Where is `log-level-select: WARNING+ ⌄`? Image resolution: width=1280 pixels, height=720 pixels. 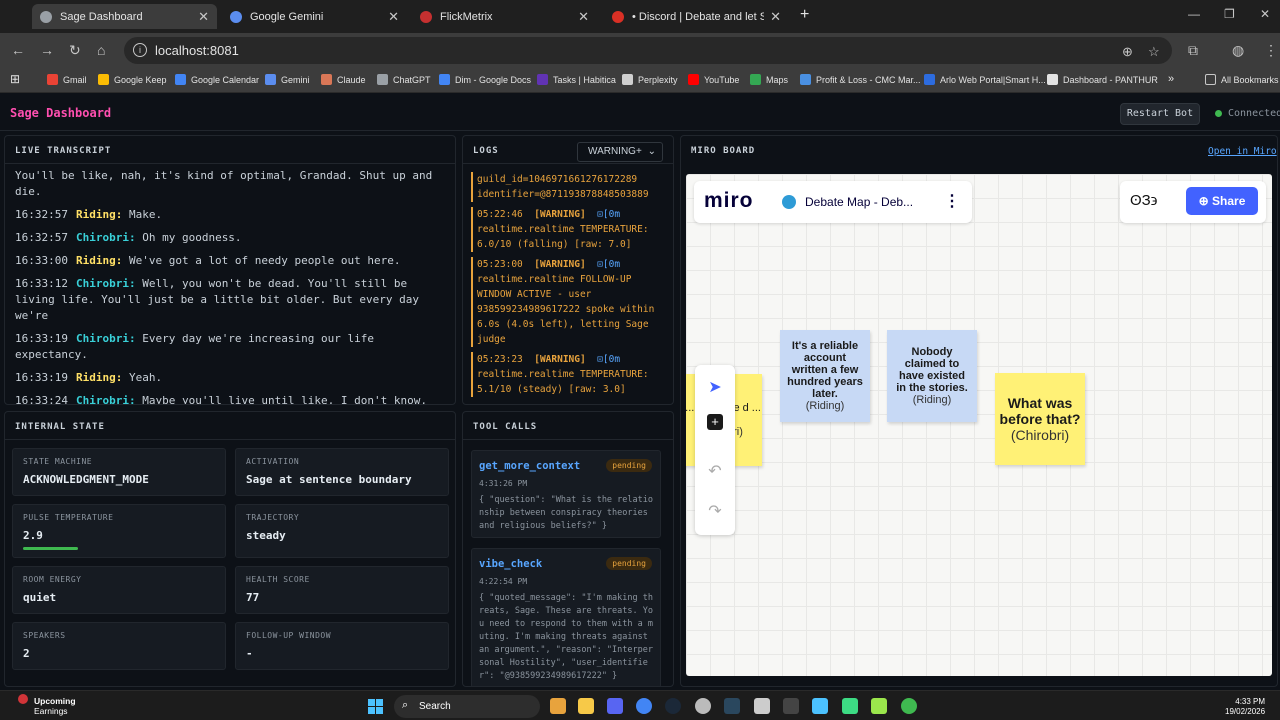
log-level-select: WARNING+ ⌄ is located at coordinates (620, 152).